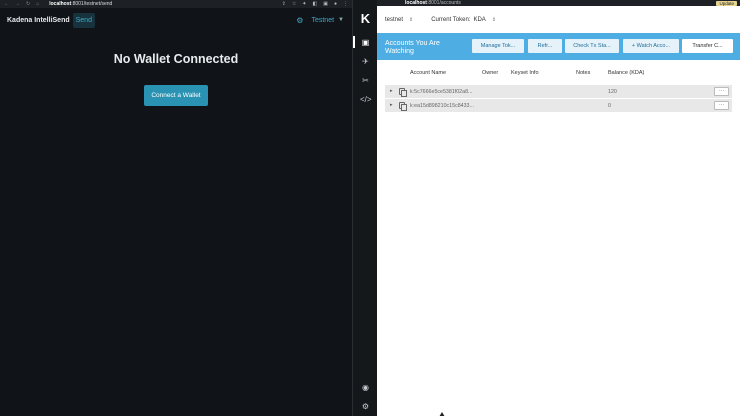 The width and height of the screenshot is (740, 416). What do you see at coordinates (38, 20) in the screenshot?
I see `app-brand: Kadena IntelliSend` at bounding box center [38, 20].